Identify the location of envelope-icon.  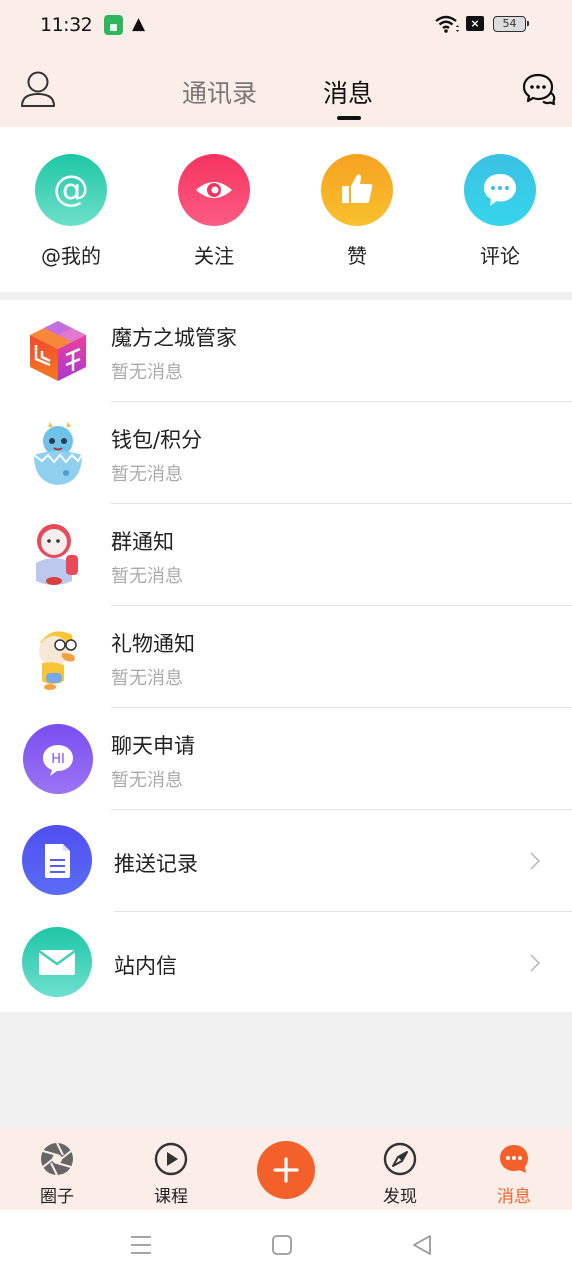
(57, 962).